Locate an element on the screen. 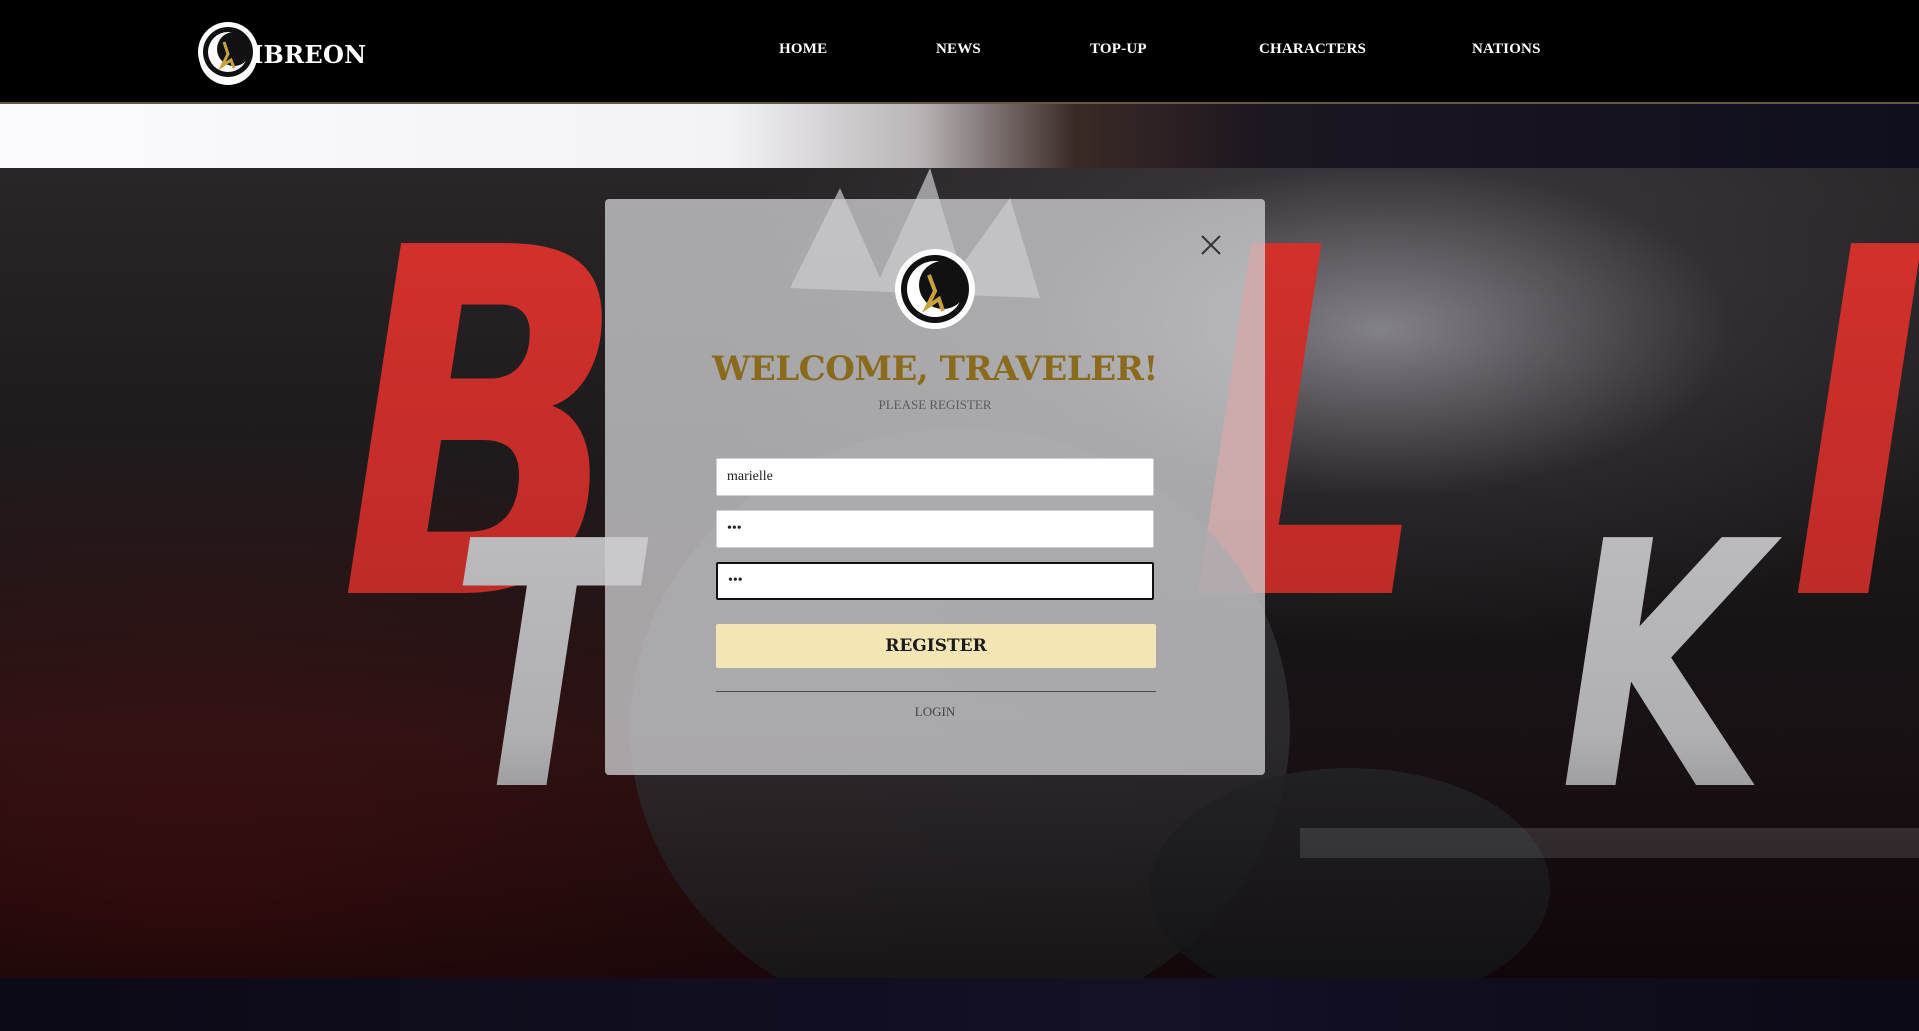  close-icon is located at coordinates (1211, 245).